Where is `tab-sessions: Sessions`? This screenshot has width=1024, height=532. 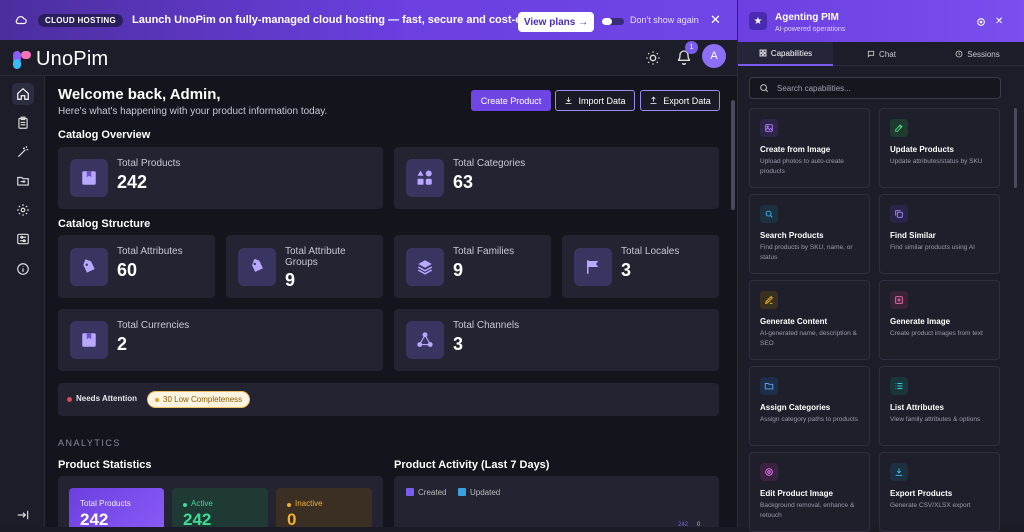
tab-sessions: Sessions is located at coordinates (977, 54).